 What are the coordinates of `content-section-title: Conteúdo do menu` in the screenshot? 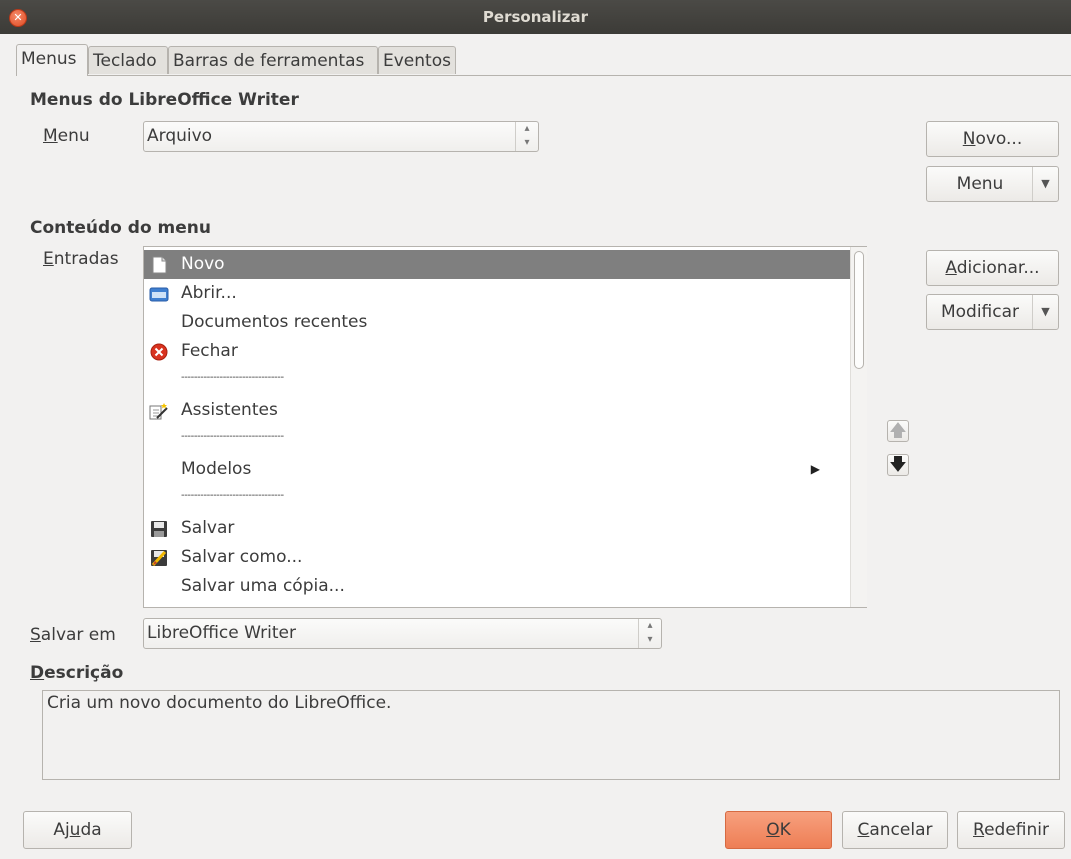 It's located at (120, 228).